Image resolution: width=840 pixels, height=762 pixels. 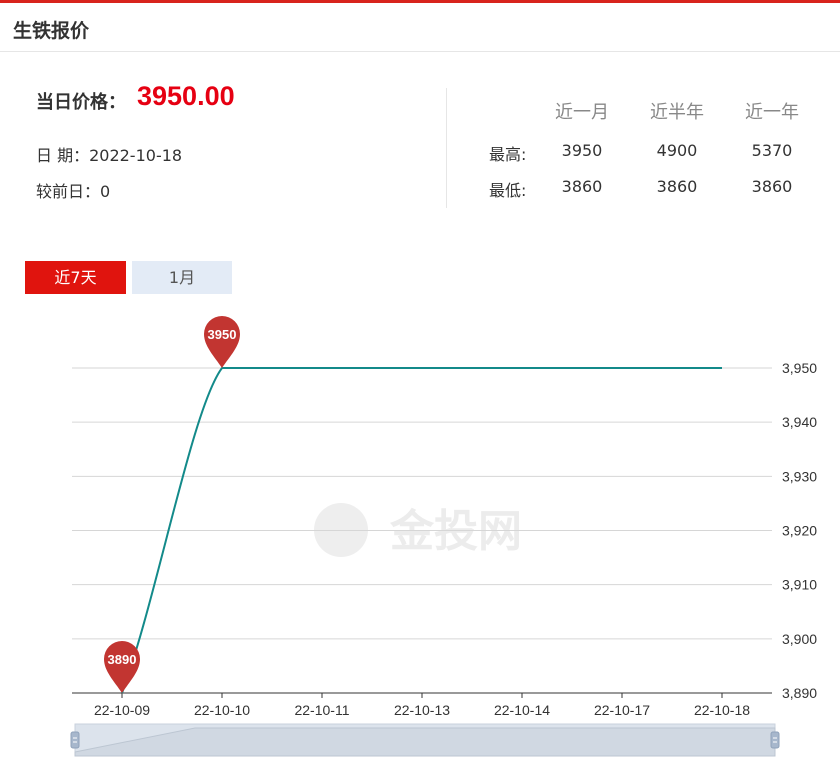 What do you see at coordinates (799, 368) in the screenshot?
I see `y-tick-label: 3,950` at bounding box center [799, 368].